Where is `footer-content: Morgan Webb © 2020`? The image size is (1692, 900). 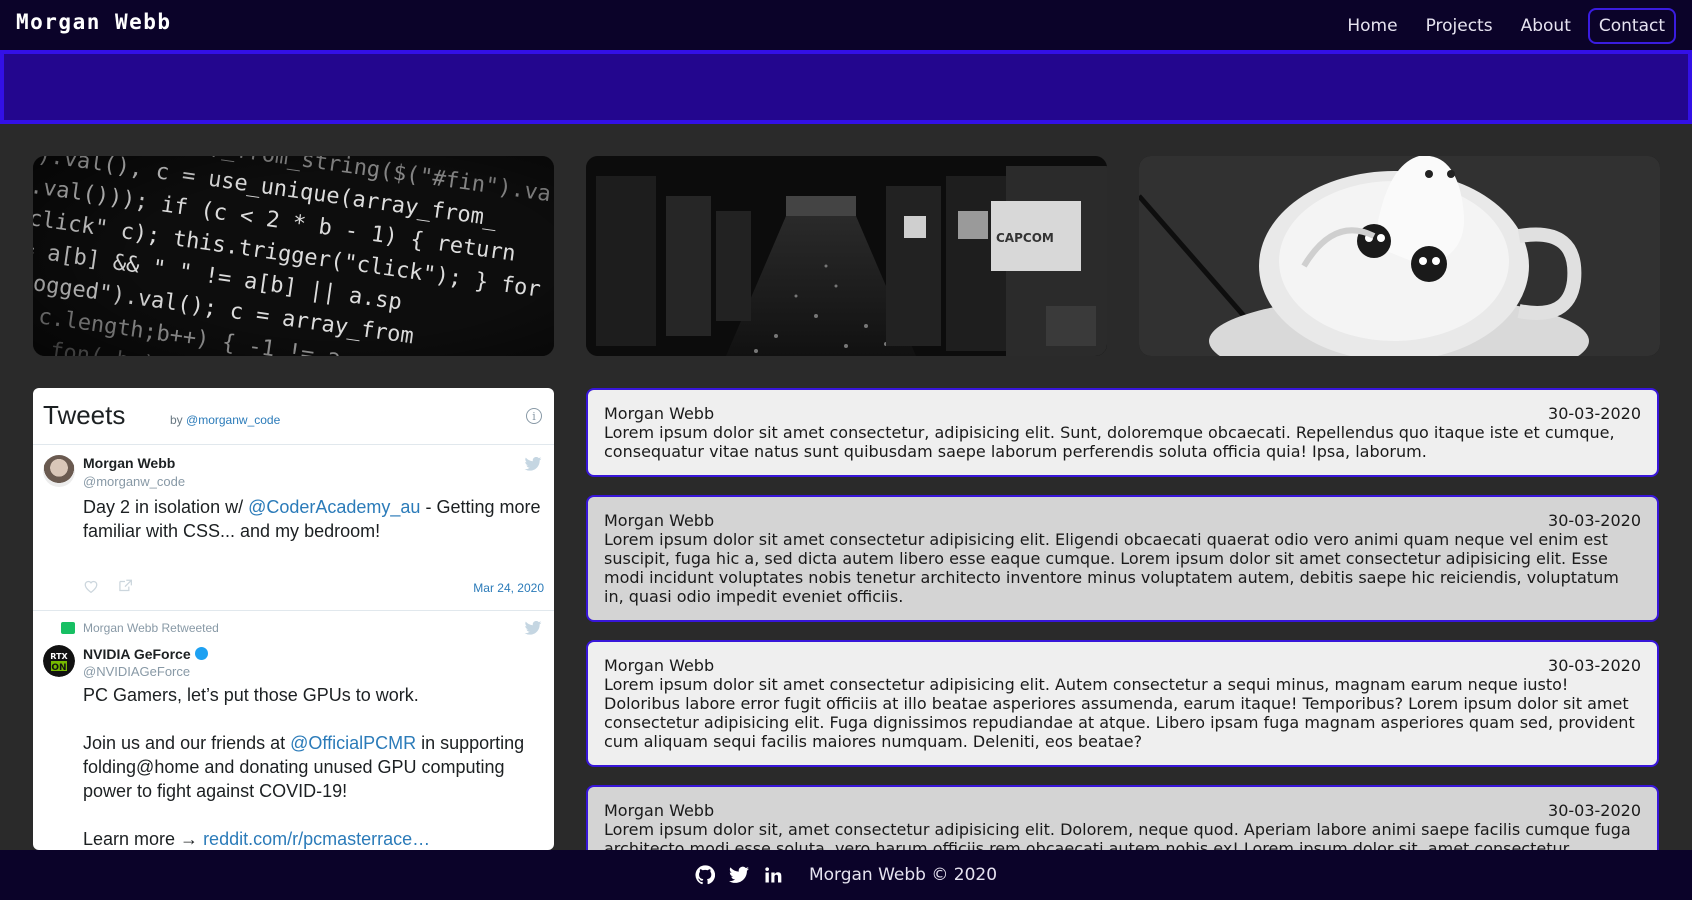
footer-content: Morgan Webb © 2020 is located at coordinates (846, 875).